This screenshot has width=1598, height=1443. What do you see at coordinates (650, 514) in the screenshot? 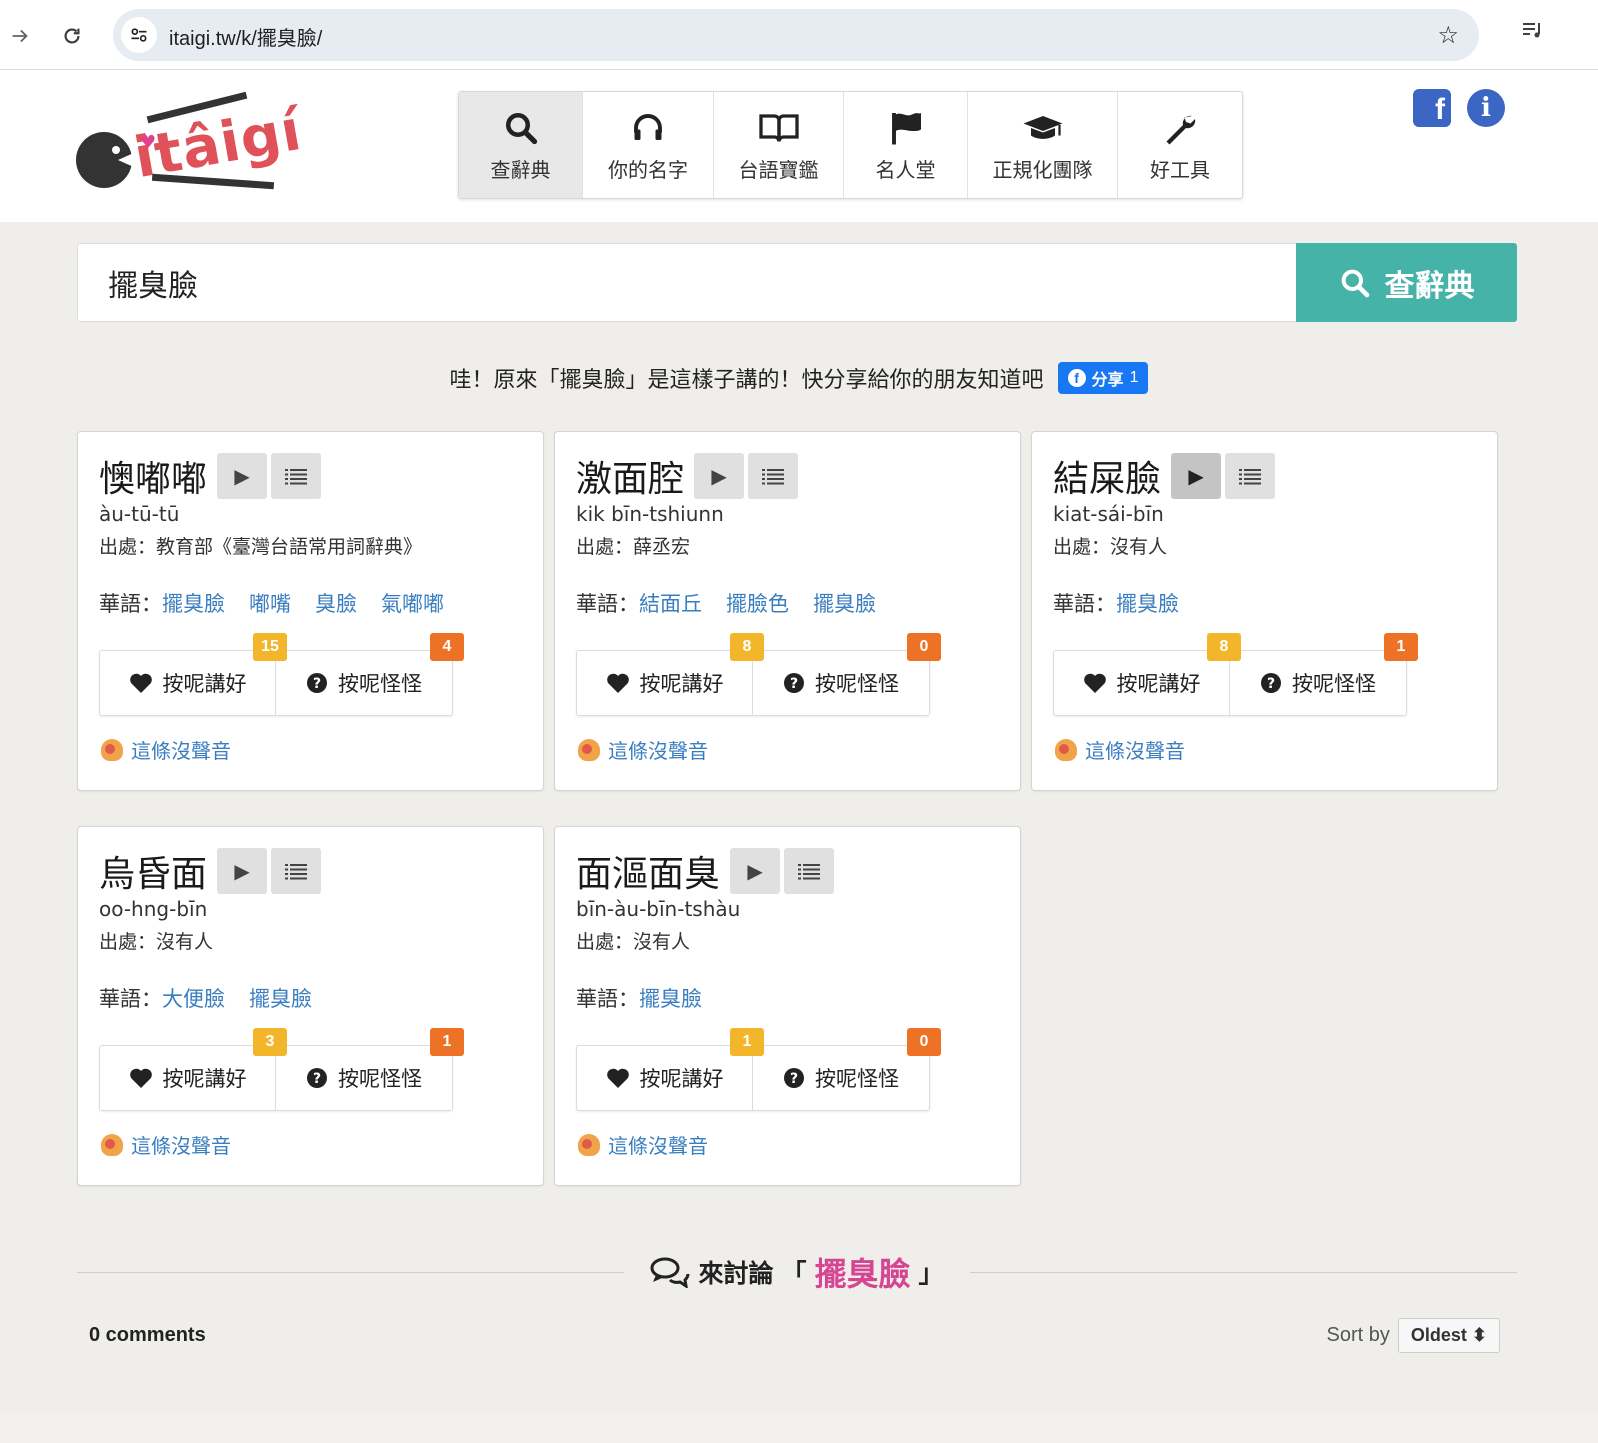
I see `romanization: kik bīn-tshiunn` at bounding box center [650, 514].